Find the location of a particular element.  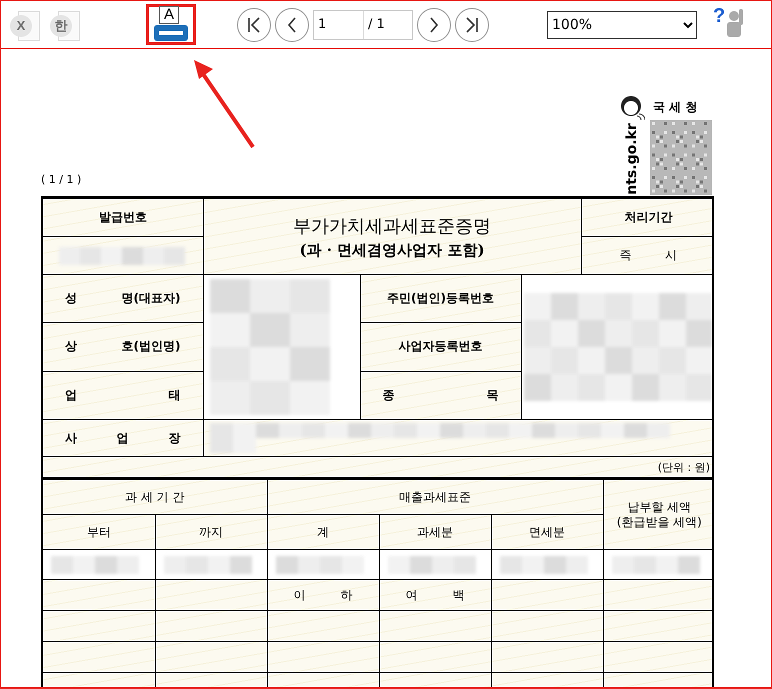

chevron-right-icon is located at coordinates (434, 24).